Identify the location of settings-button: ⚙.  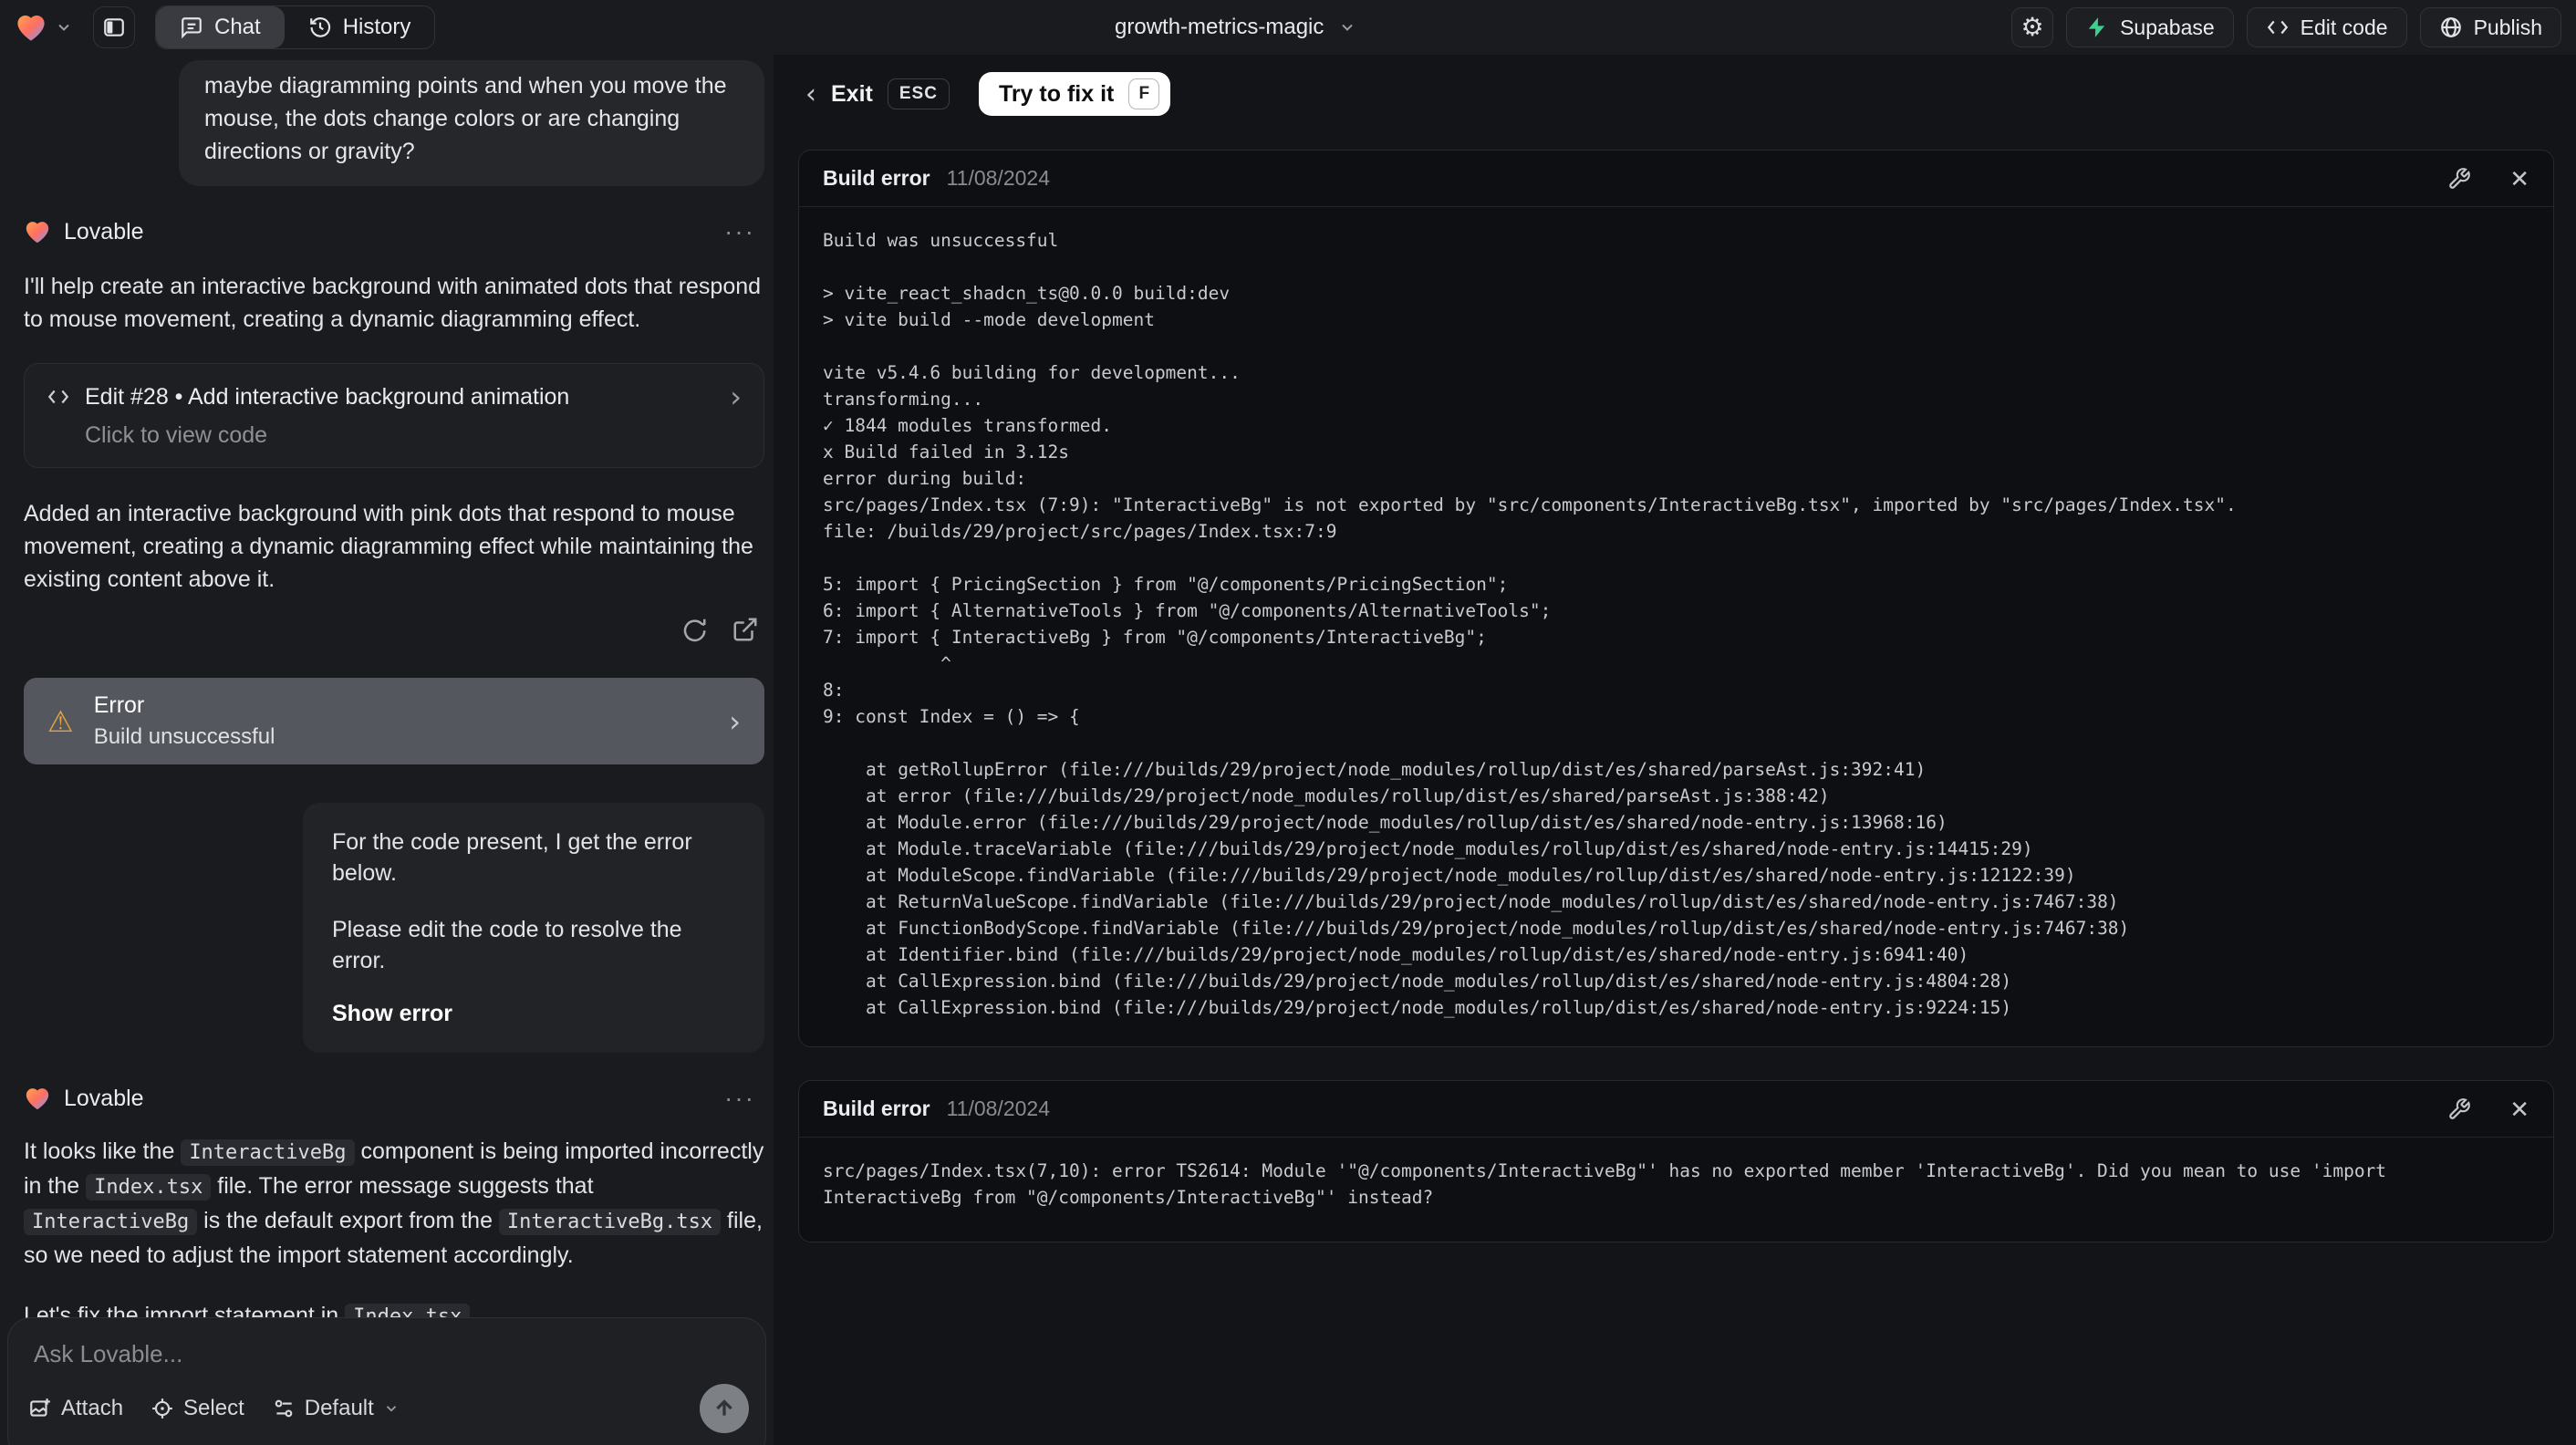
(2032, 27).